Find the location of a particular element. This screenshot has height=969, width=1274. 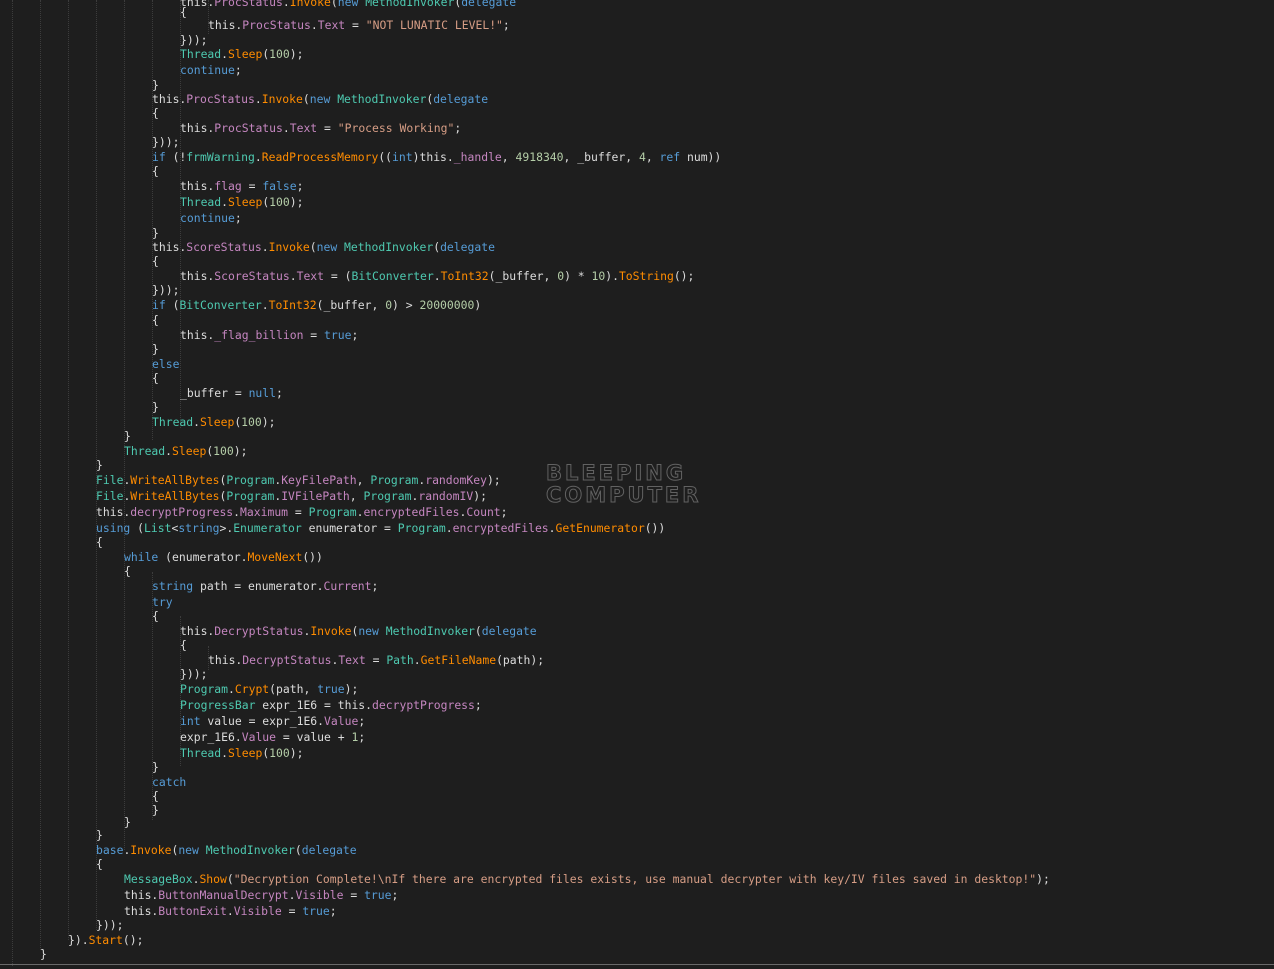

code-token: File is located at coordinates (110, 480).